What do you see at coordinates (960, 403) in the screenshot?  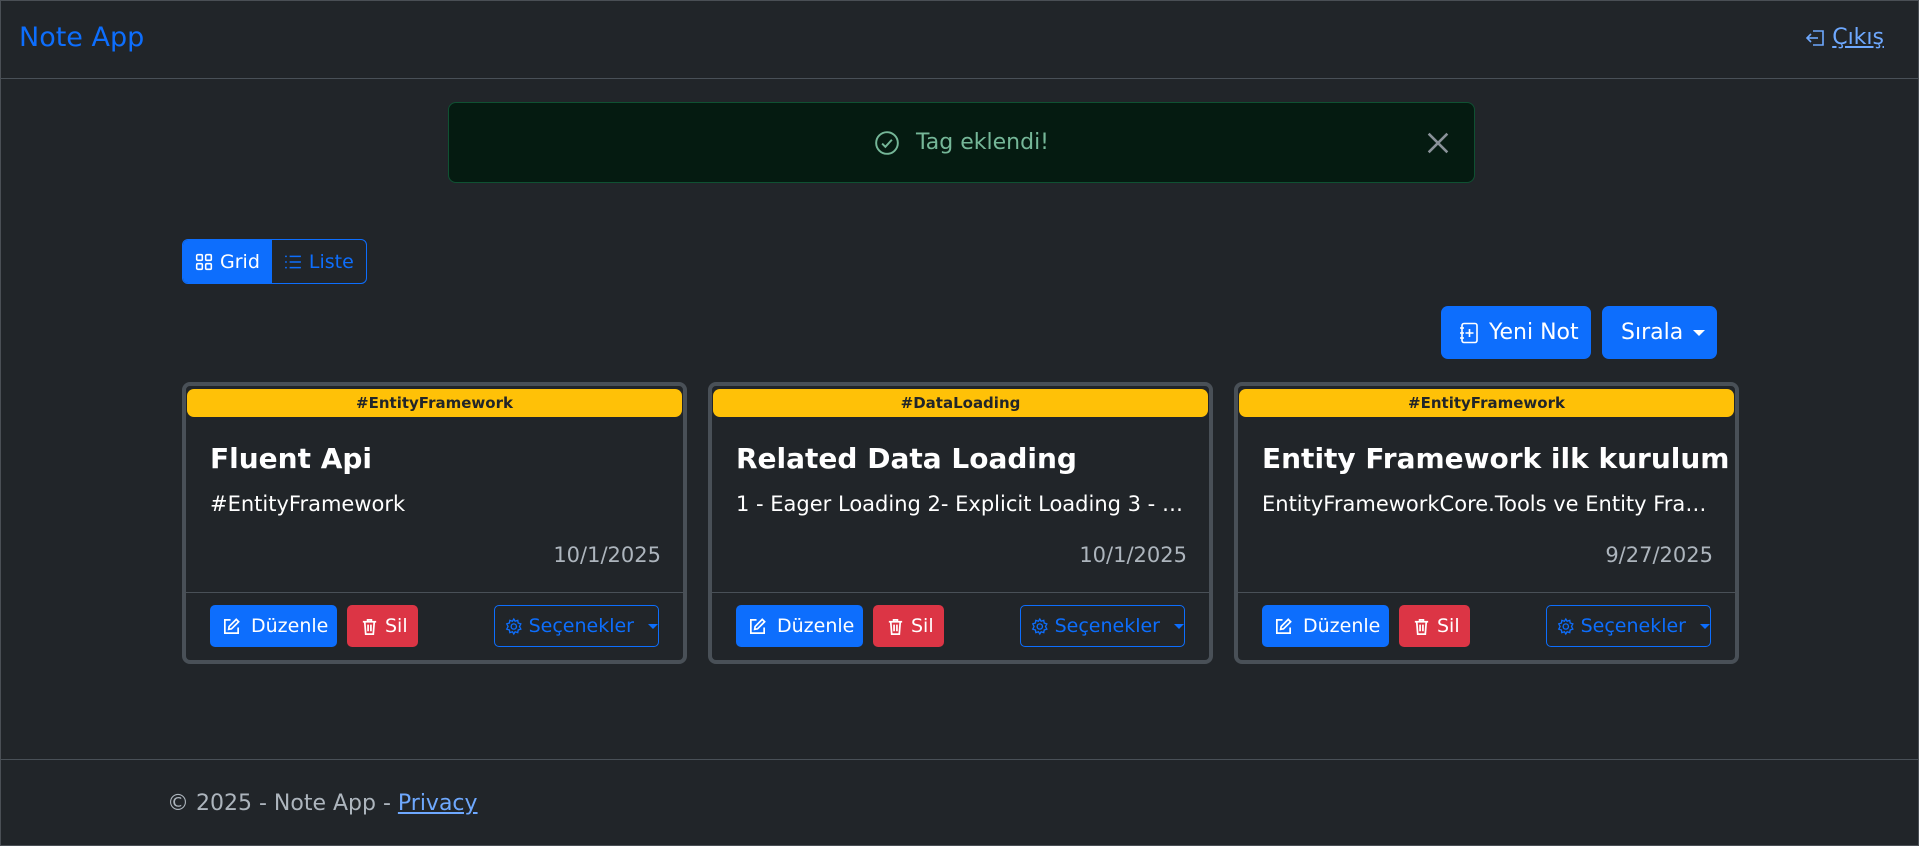 I see `card-tag-badge: #DataLoading` at bounding box center [960, 403].